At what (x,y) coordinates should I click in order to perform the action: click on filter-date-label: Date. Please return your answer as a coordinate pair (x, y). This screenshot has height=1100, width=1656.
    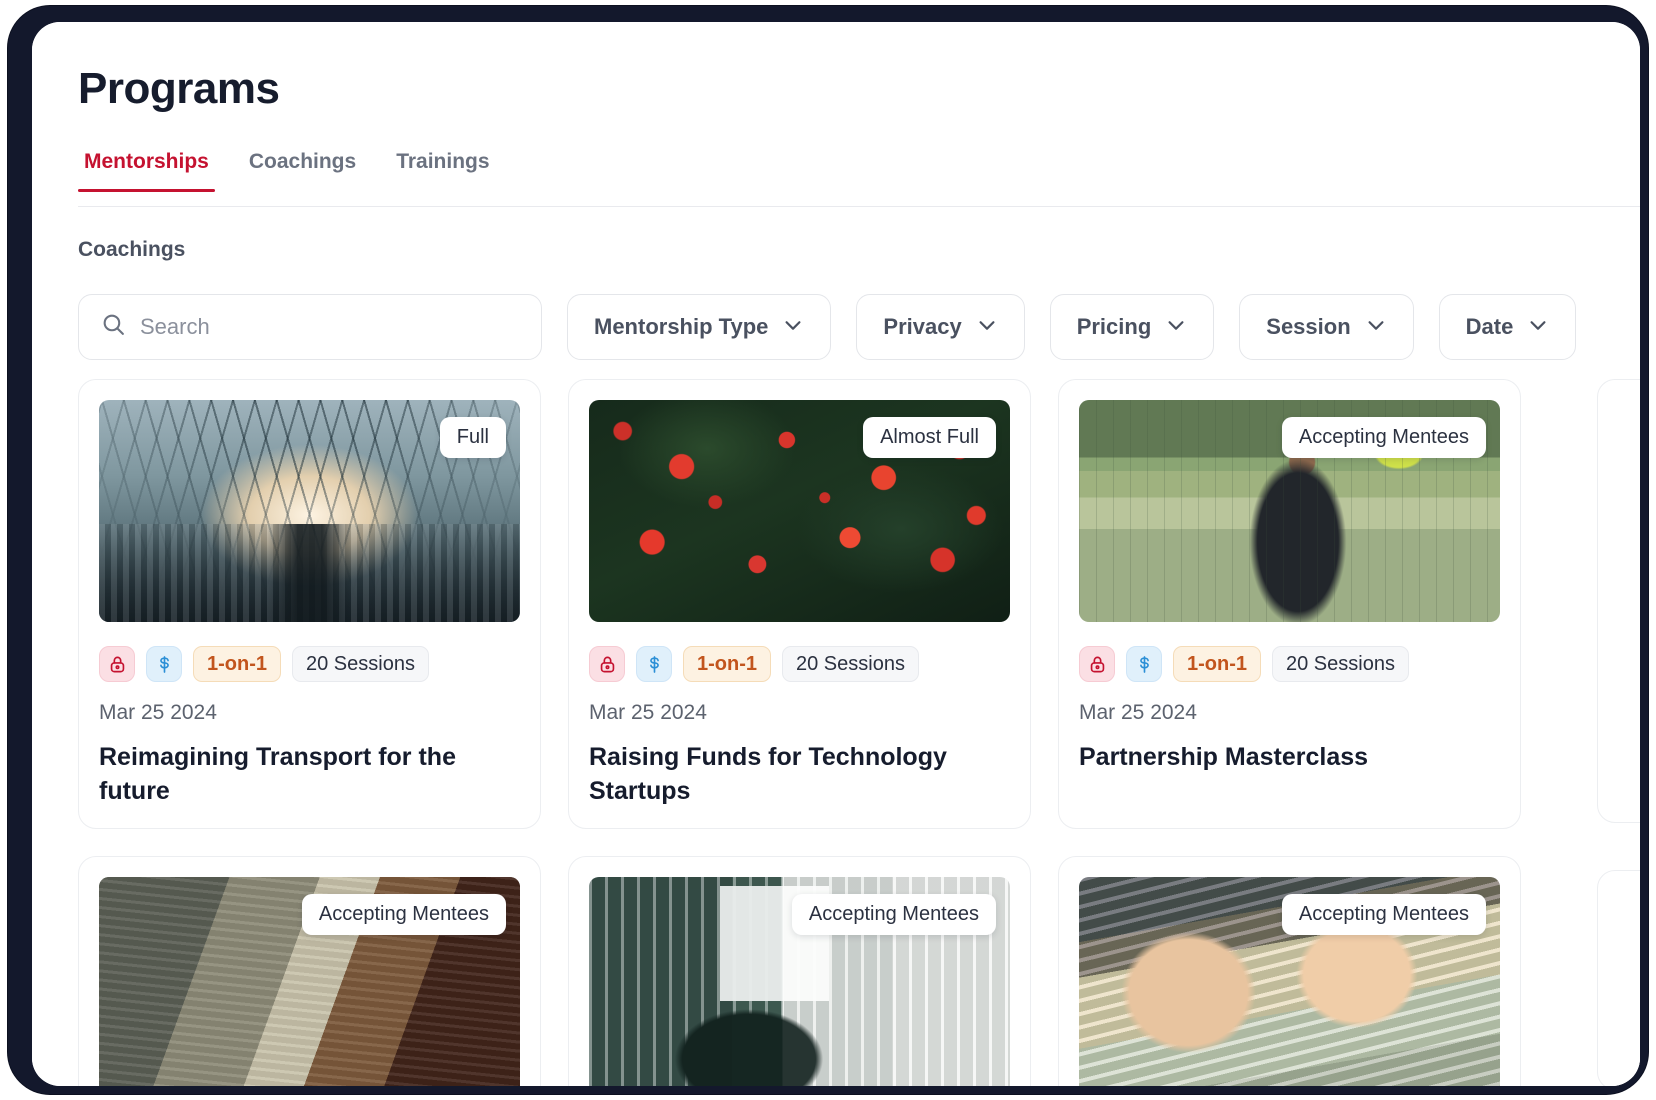
    Looking at the image, I should click on (1489, 326).